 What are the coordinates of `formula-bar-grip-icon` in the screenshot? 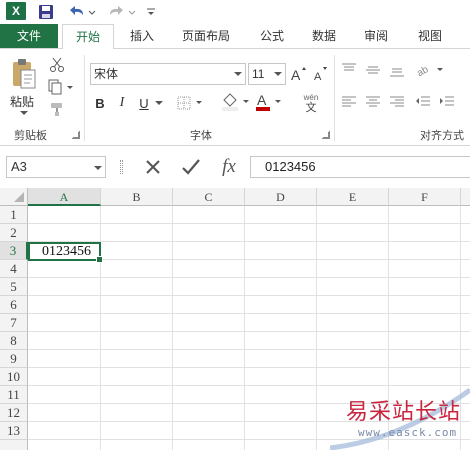 It's located at (121, 167).